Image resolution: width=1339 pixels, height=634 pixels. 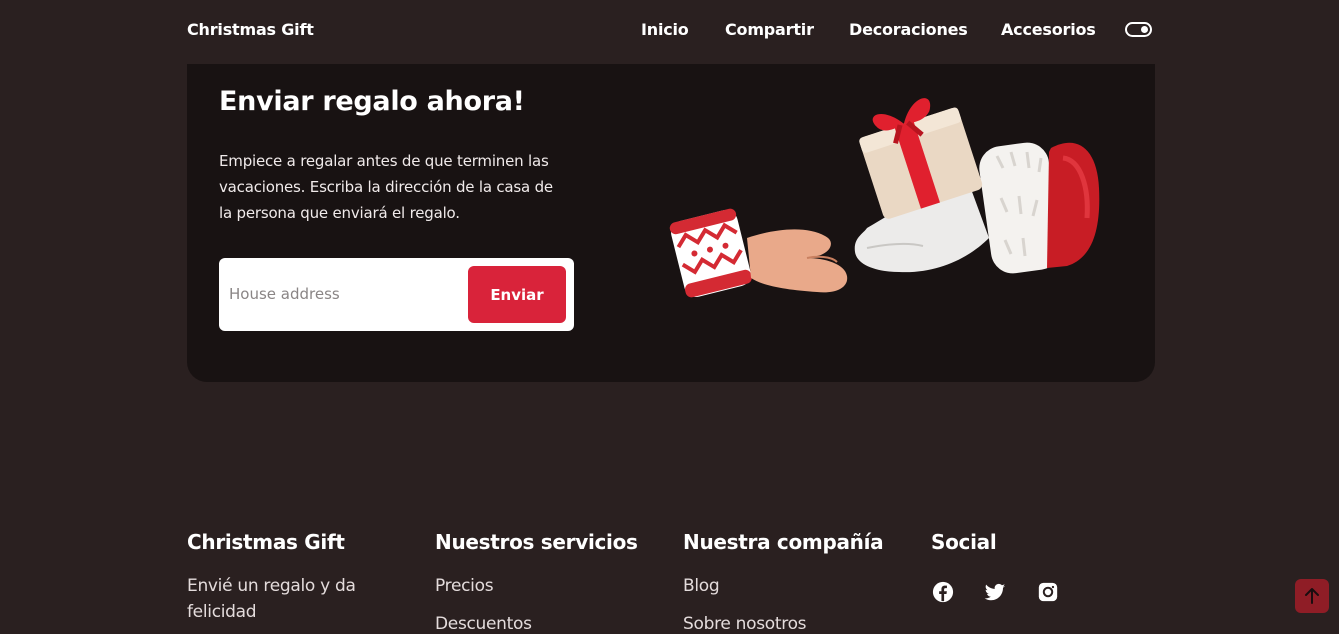 What do you see at coordinates (341, 294) in the screenshot?
I see `house-address-input` at bounding box center [341, 294].